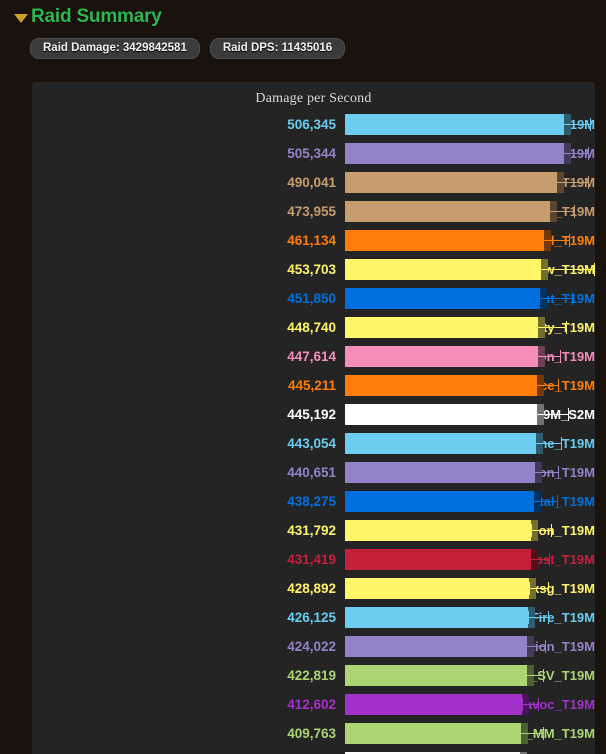 This screenshot has height=754, width=606. I want to click on dps-value-label: 445,211, so click(311, 385).